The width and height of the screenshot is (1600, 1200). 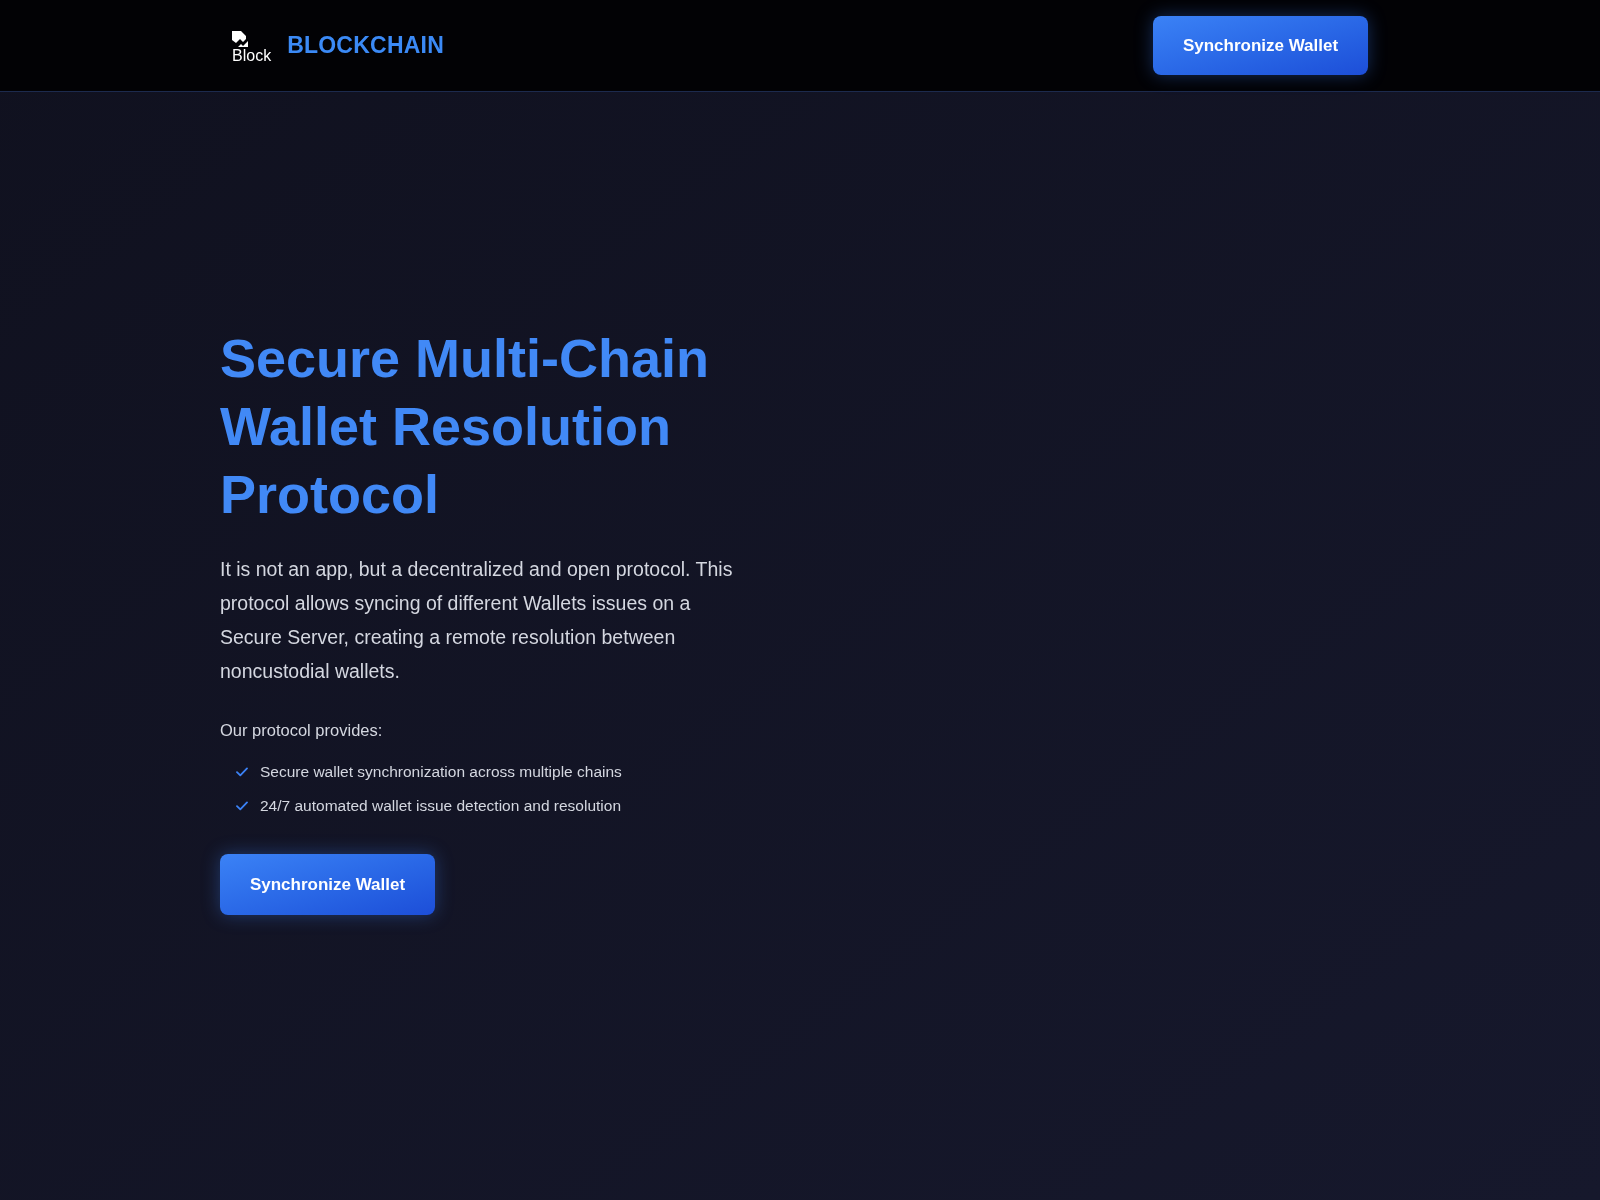 I want to click on features-heading: Our protocol provides:, so click(x=302, y=730).